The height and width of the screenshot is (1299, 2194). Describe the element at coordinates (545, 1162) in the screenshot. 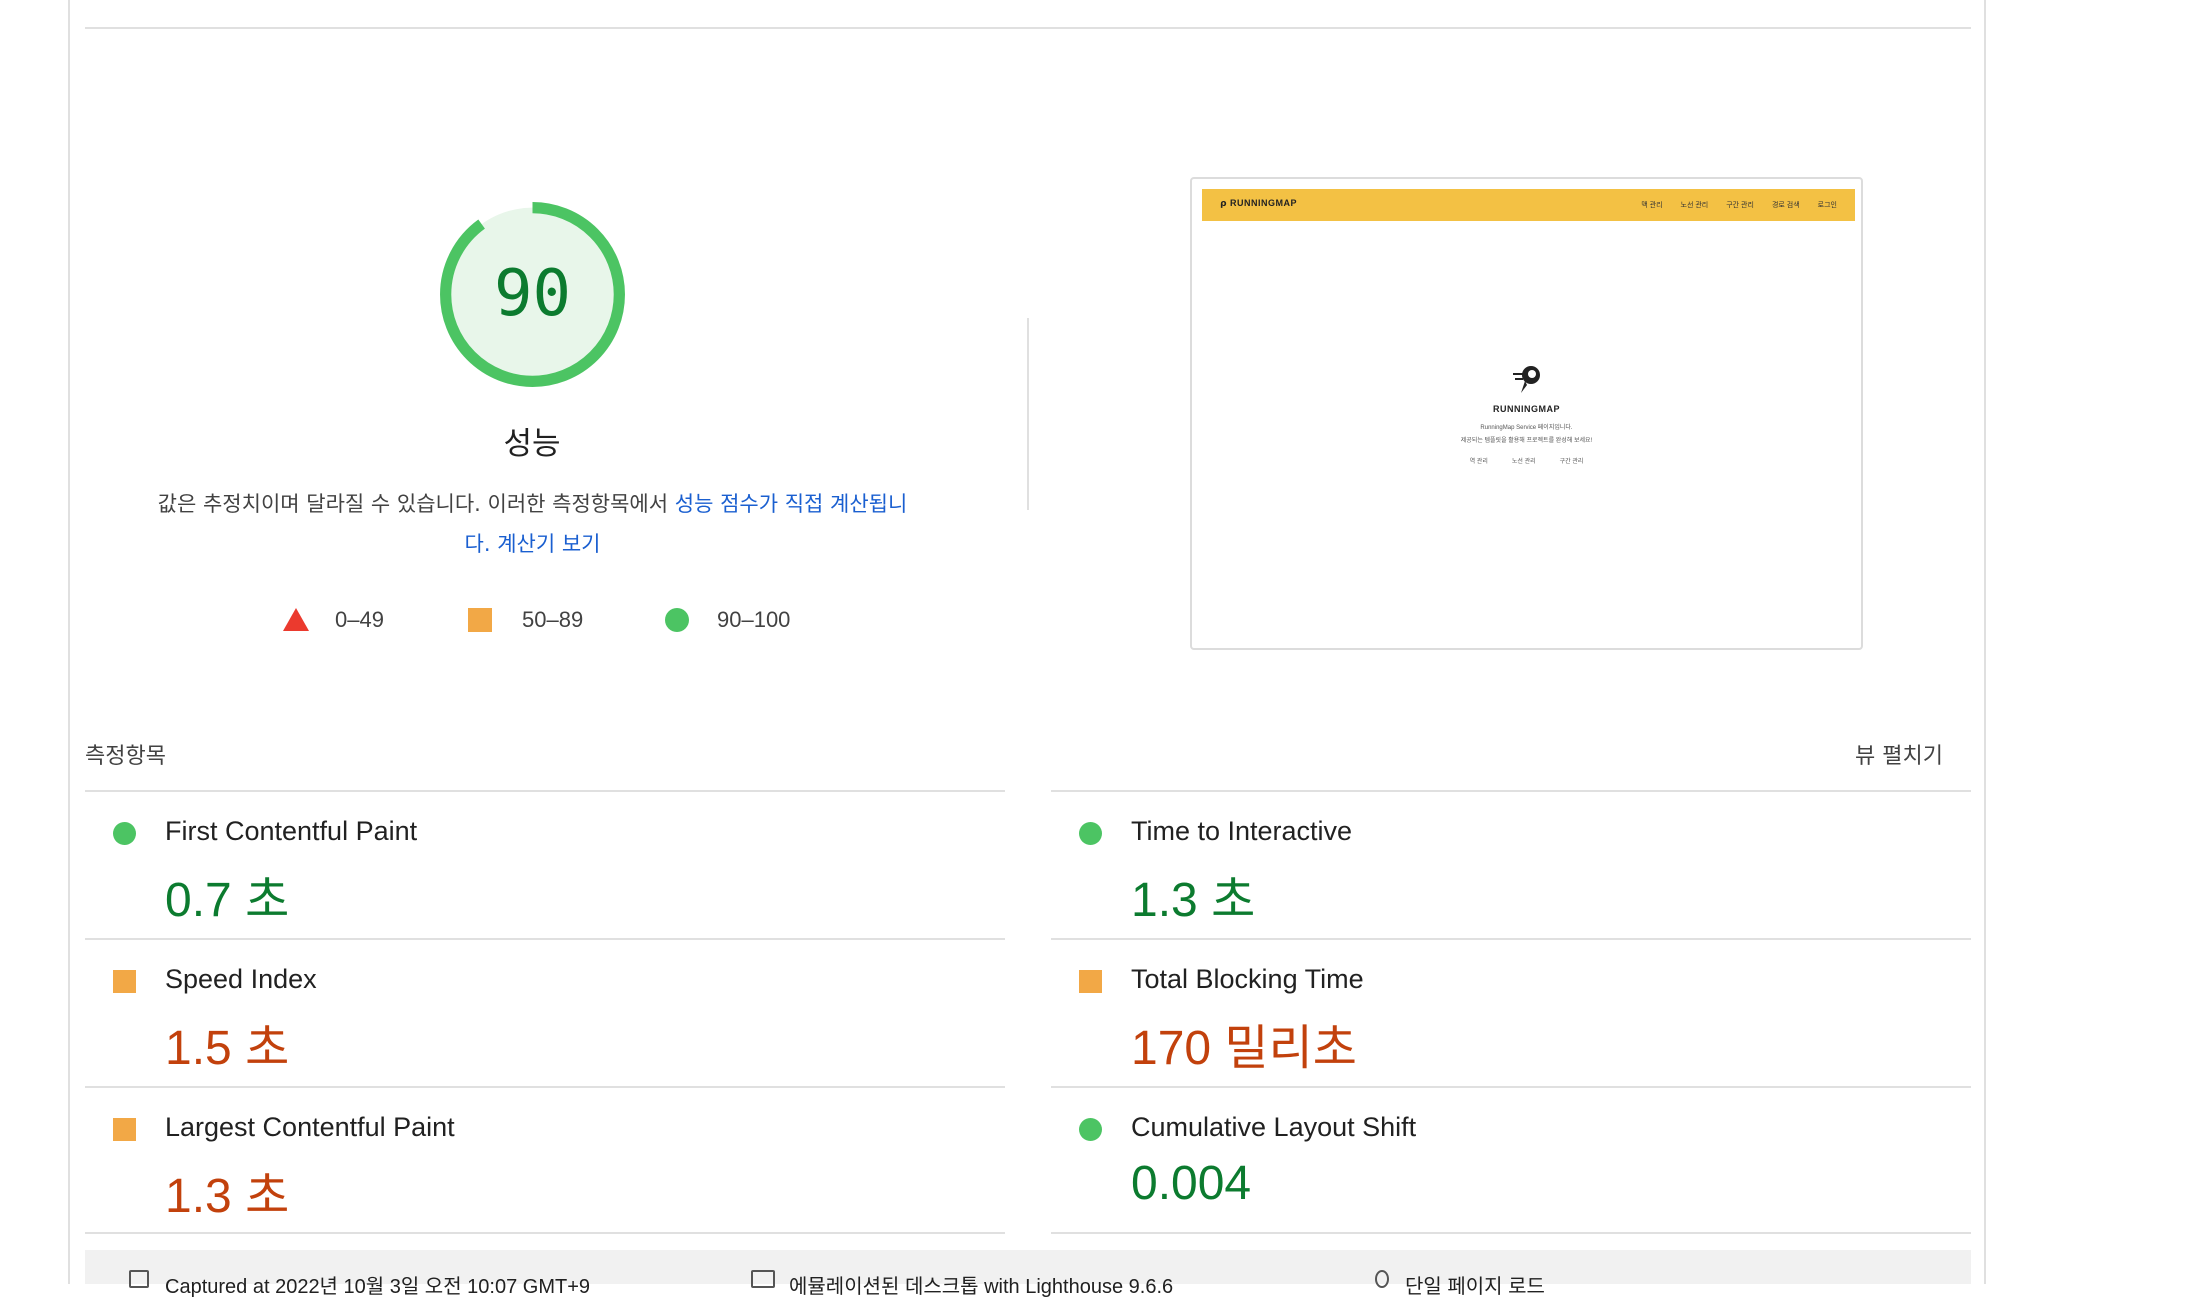

I see `metric-lcp: Largest Contentful Paint 1.3 초` at that location.